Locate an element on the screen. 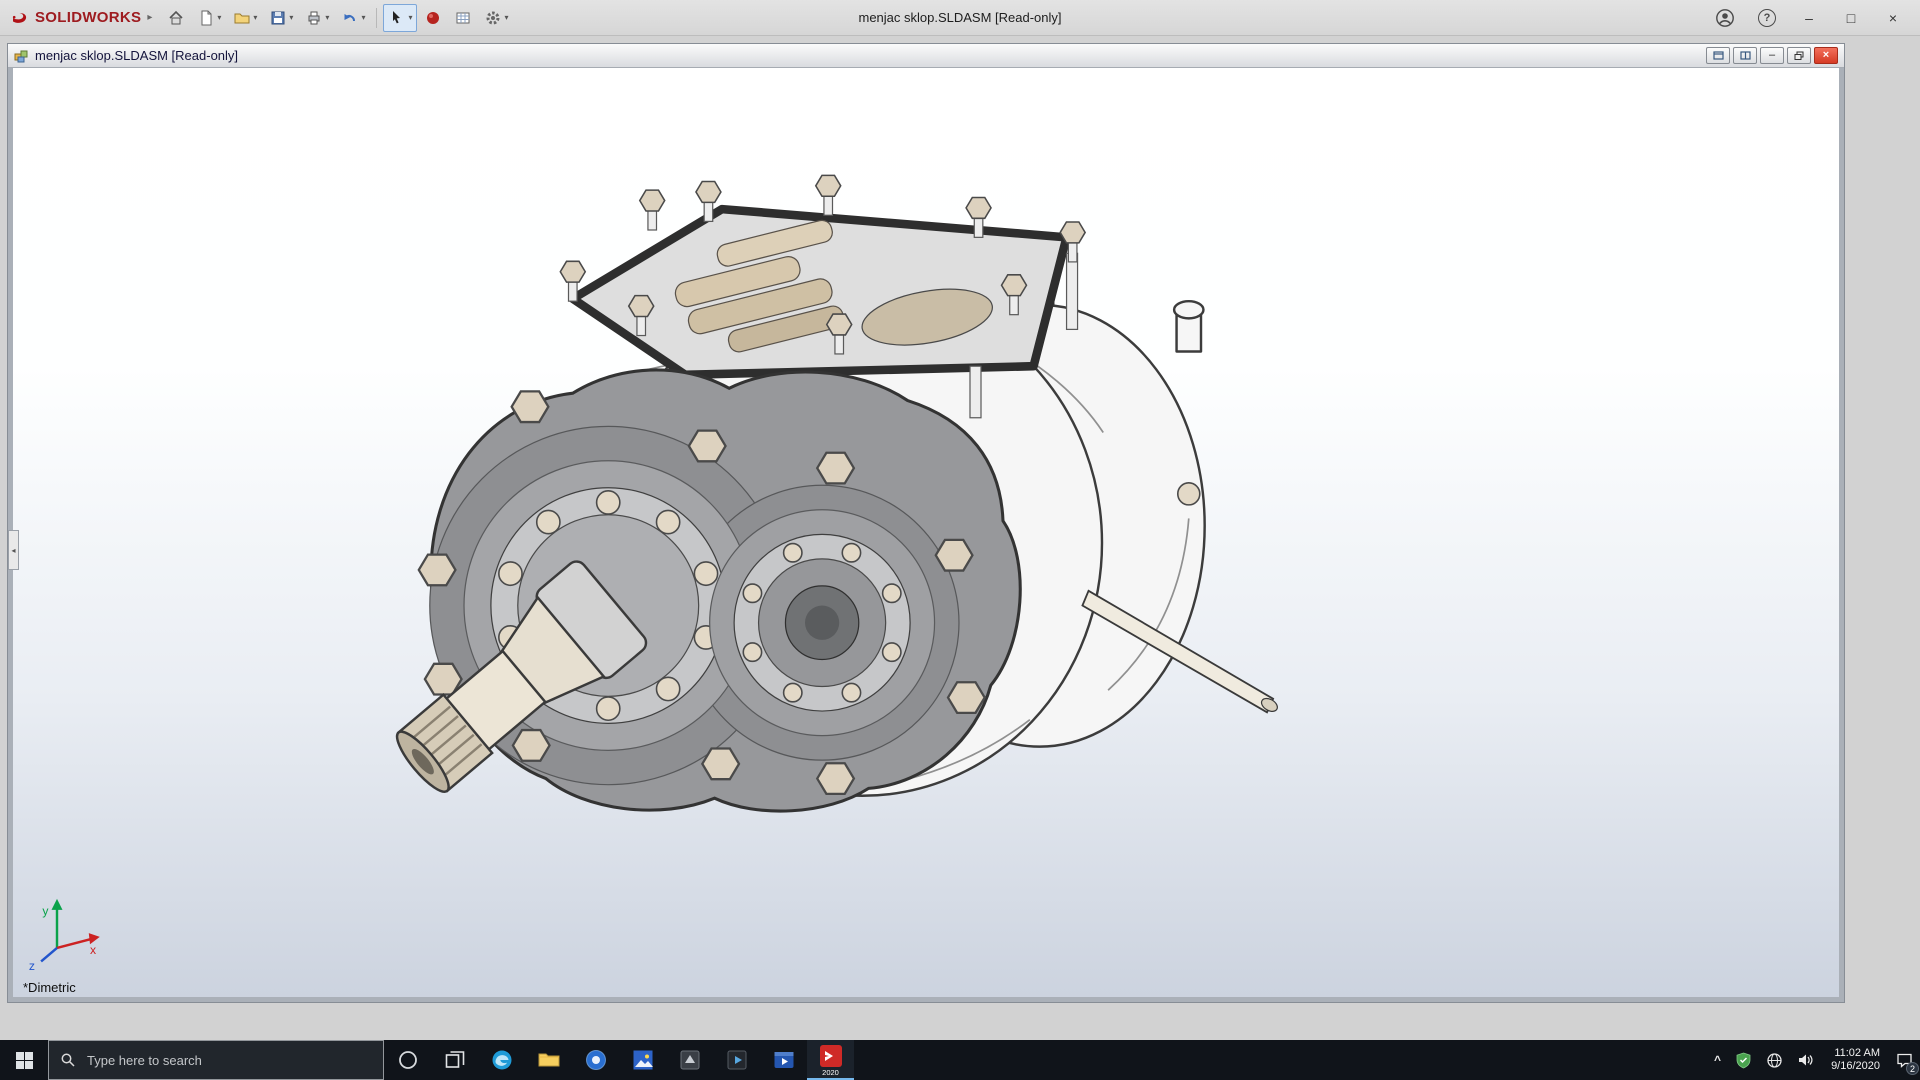  doc-restore-button is located at coordinates (1799, 55).